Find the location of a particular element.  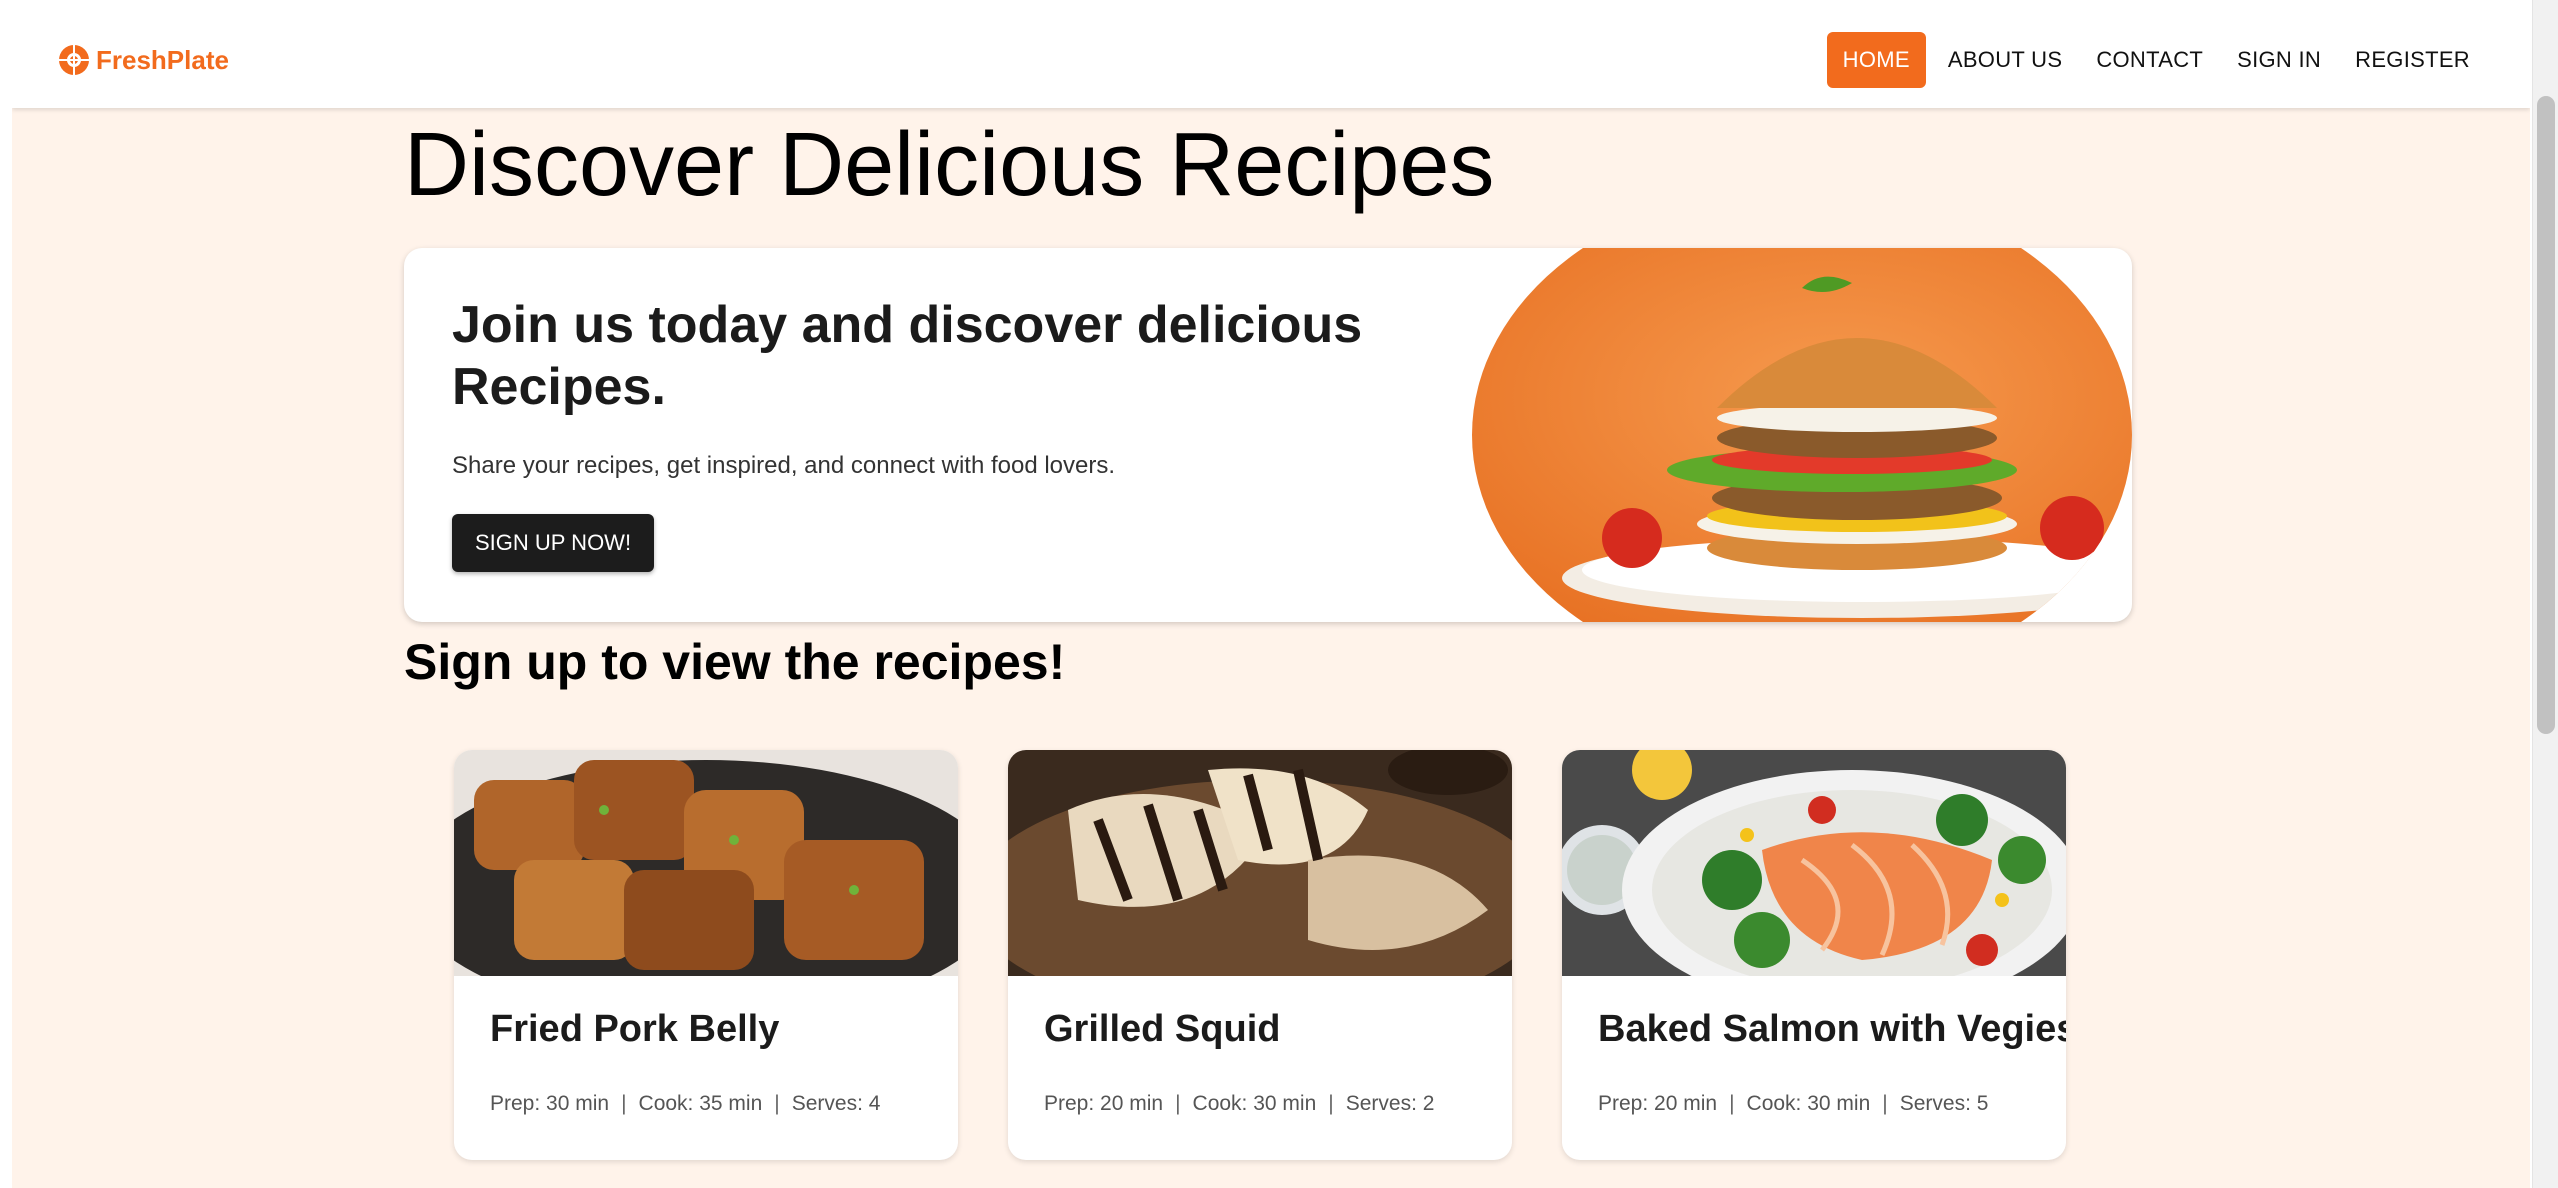

baked-salmon-image is located at coordinates (1814, 863).